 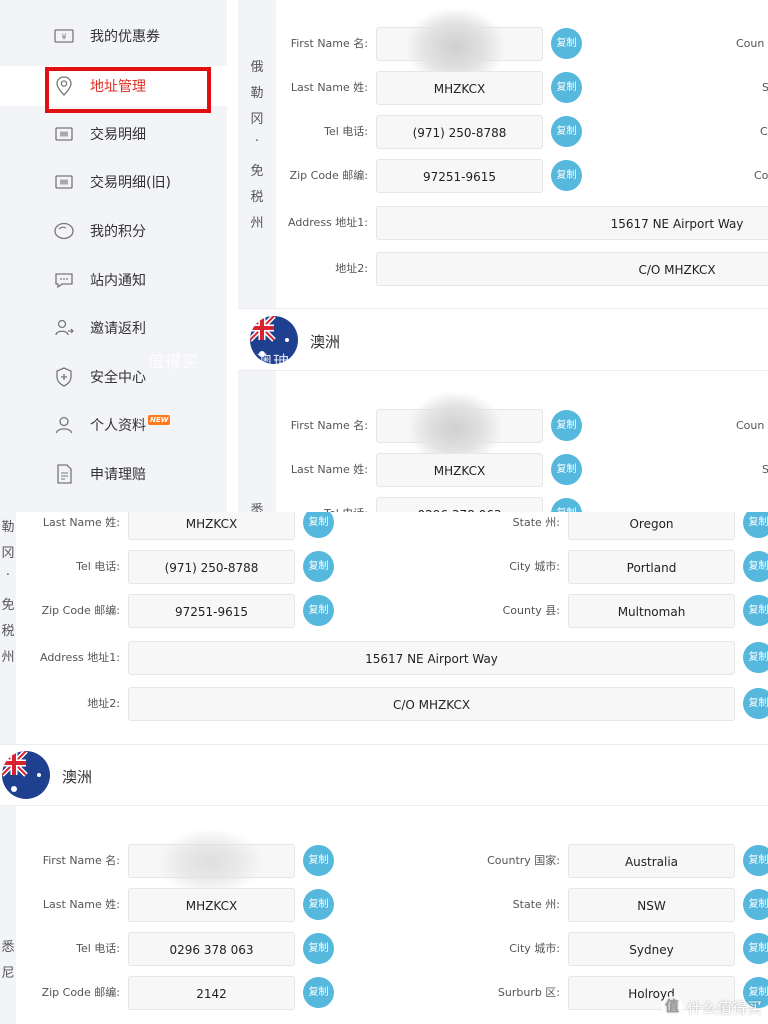 I want to click on sidebar-item-label: 个人资料, so click(x=118, y=426).